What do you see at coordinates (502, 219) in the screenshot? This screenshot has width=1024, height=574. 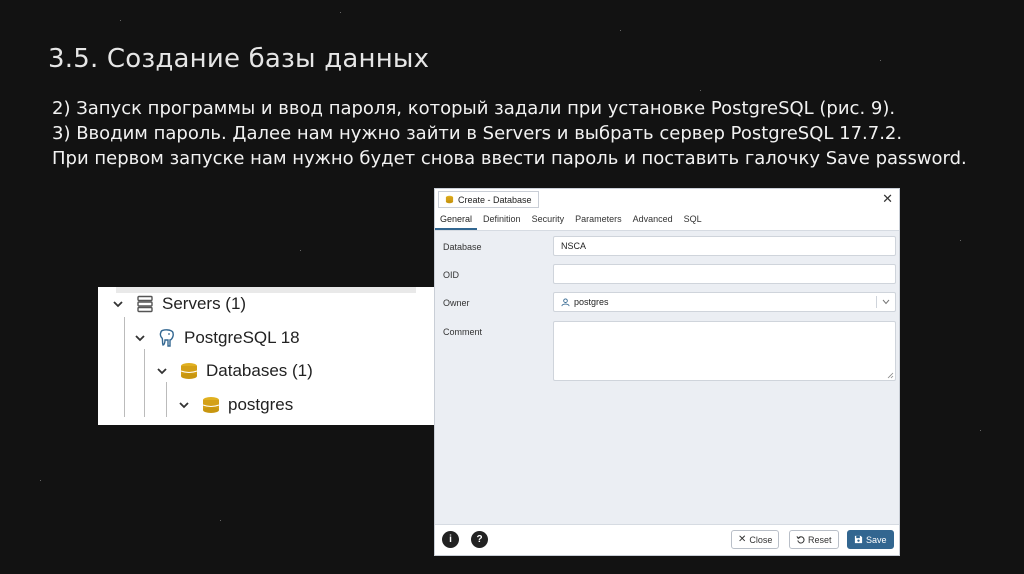 I see `tab-definition: Definition` at bounding box center [502, 219].